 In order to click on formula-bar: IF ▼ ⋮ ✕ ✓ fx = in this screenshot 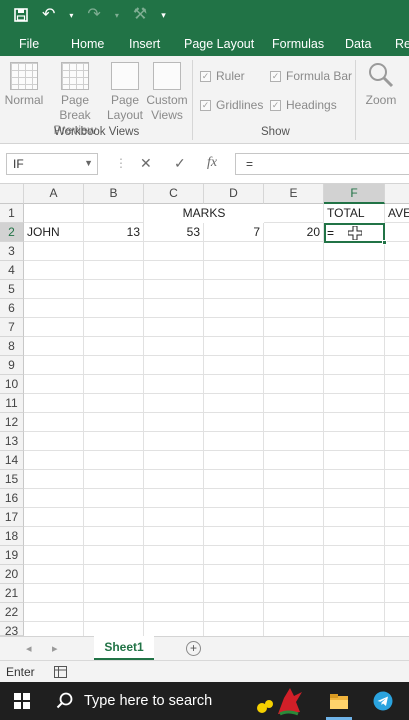, I will do `click(204, 164)`.